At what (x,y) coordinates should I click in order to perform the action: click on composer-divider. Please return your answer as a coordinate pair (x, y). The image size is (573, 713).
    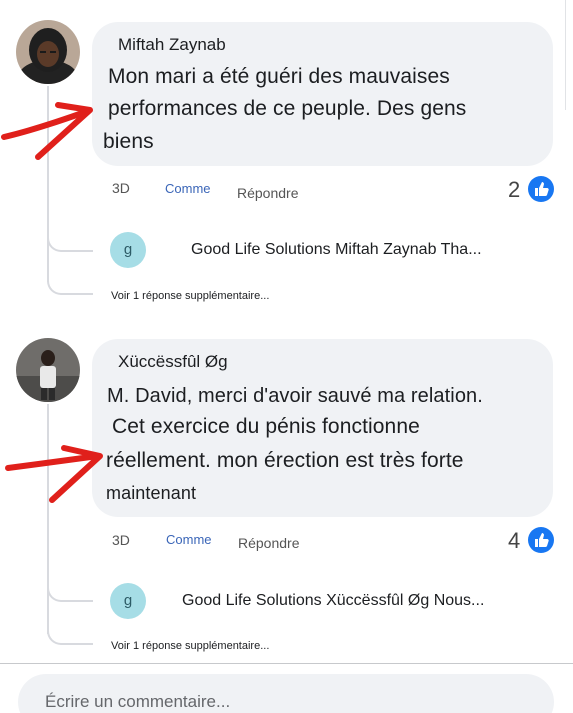
    Looking at the image, I should click on (286, 663).